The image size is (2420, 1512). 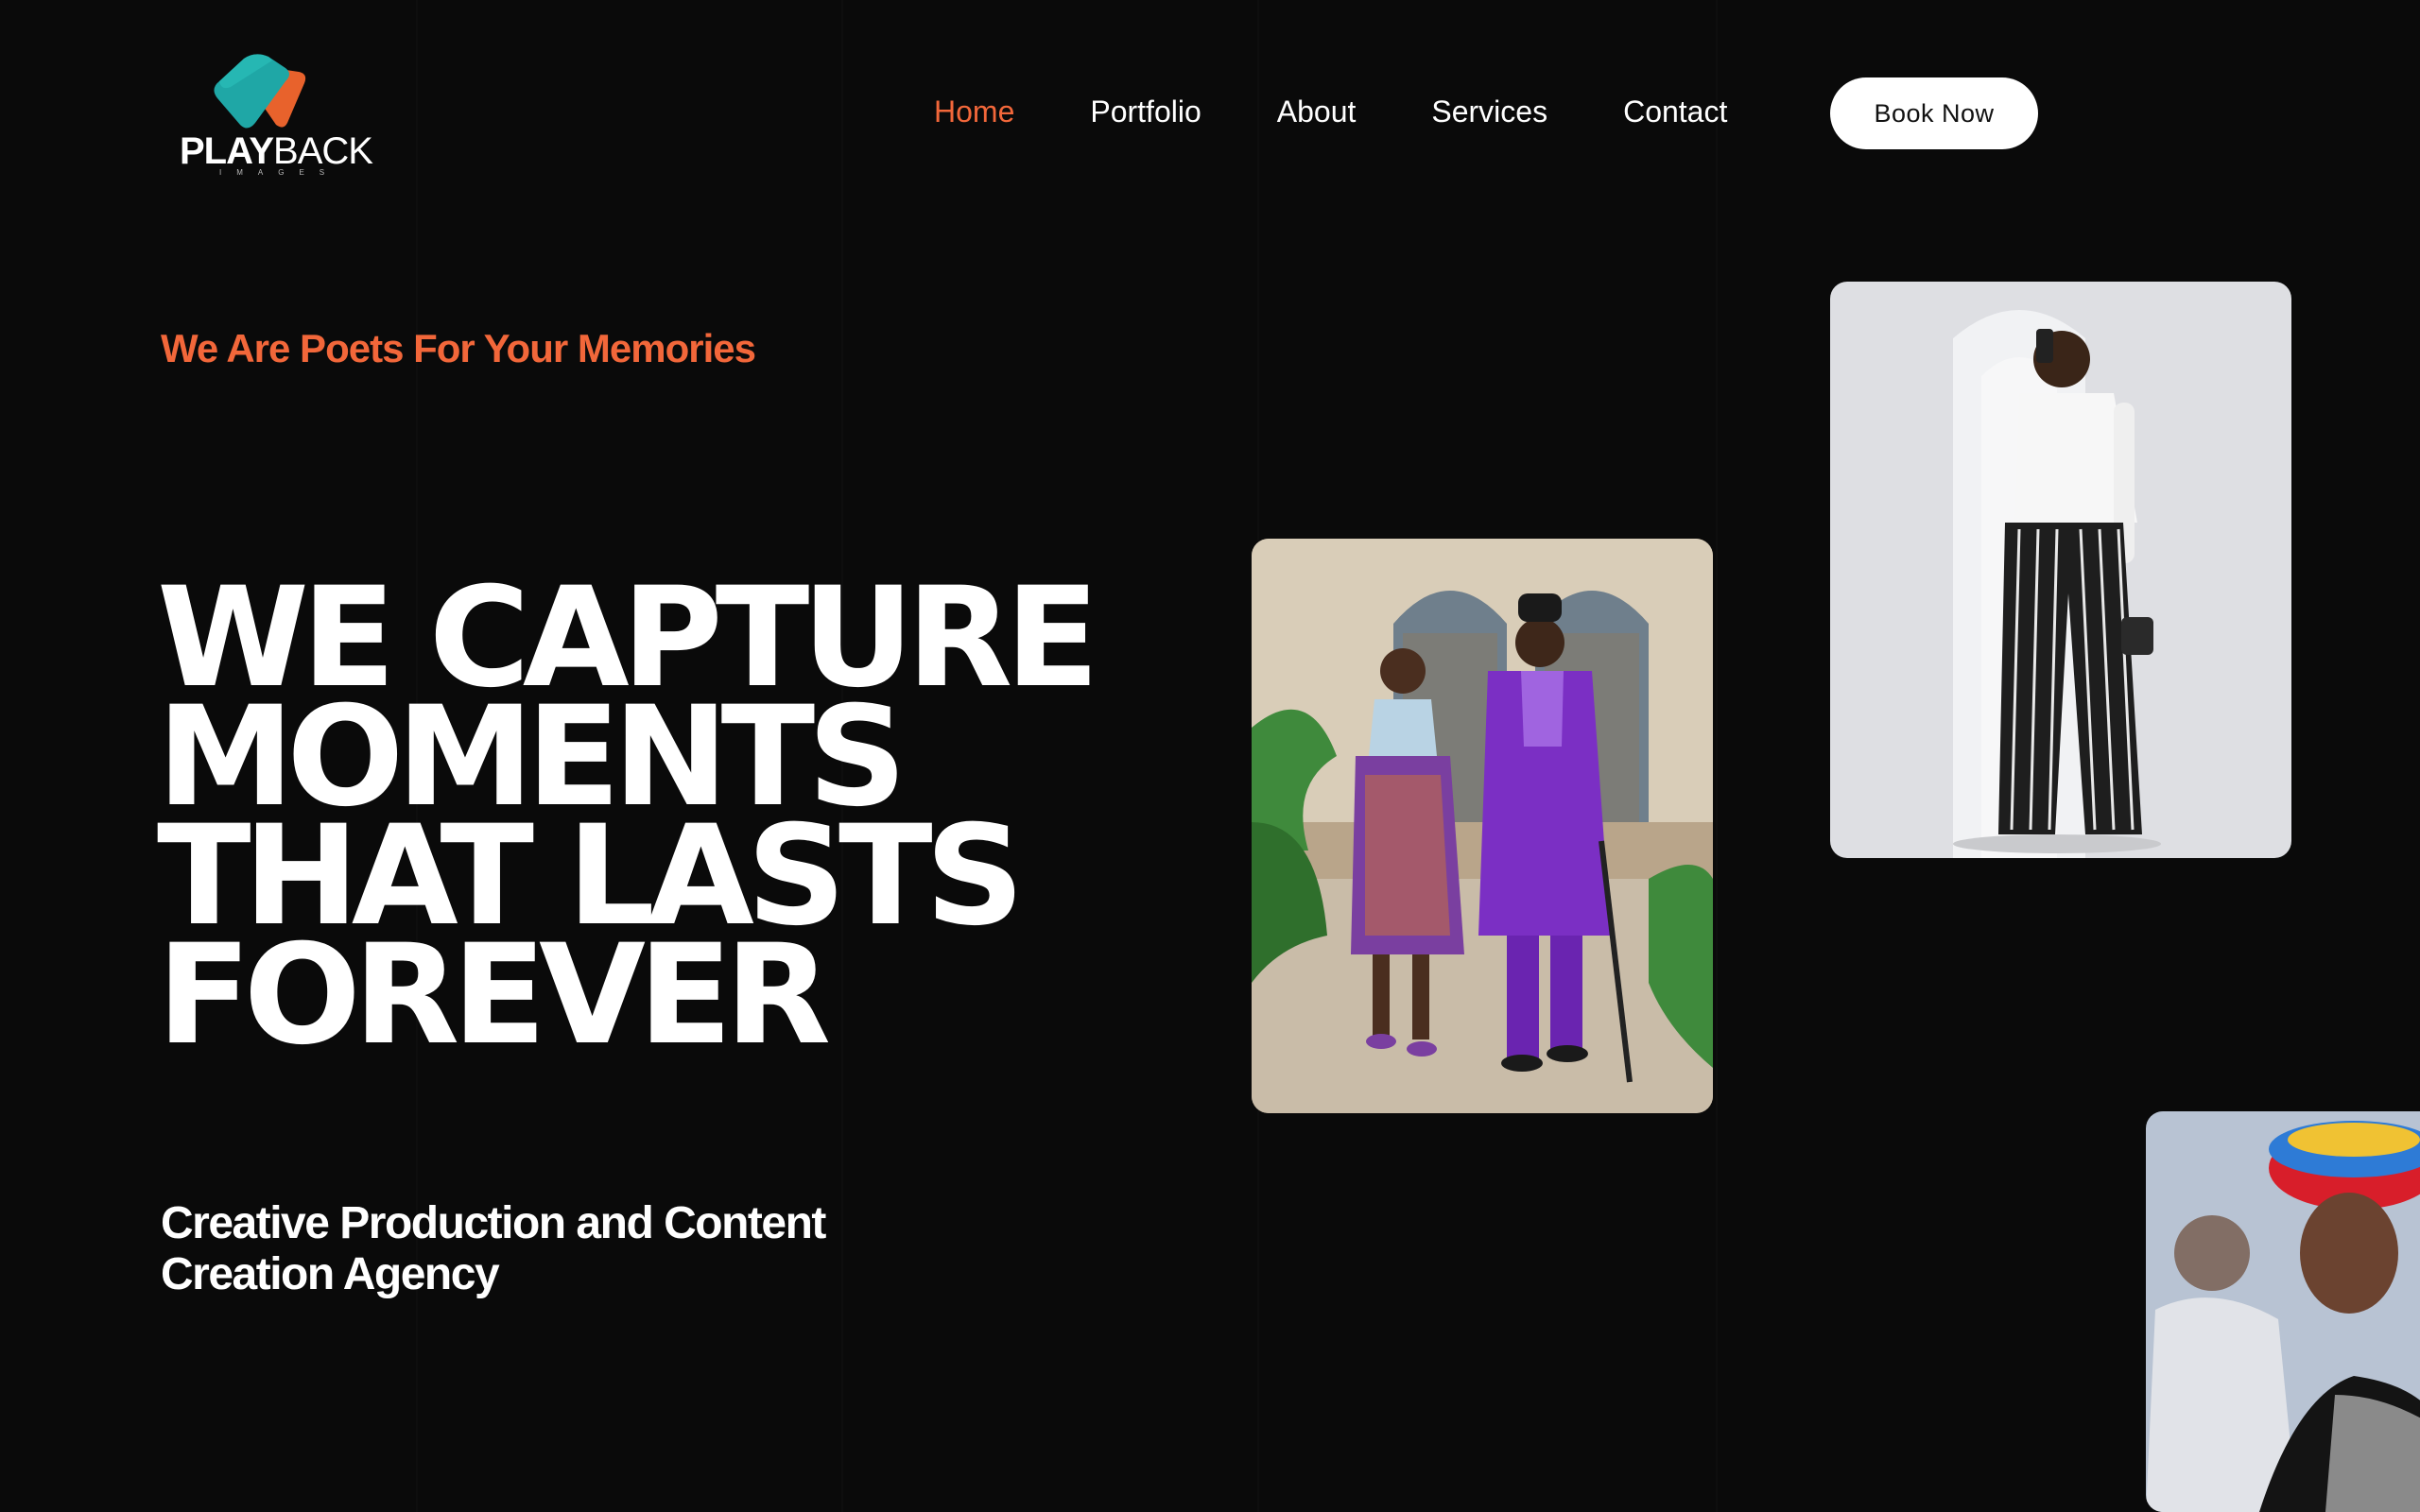 What do you see at coordinates (1317, 111) in the screenshot?
I see `nav-about: About` at bounding box center [1317, 111].